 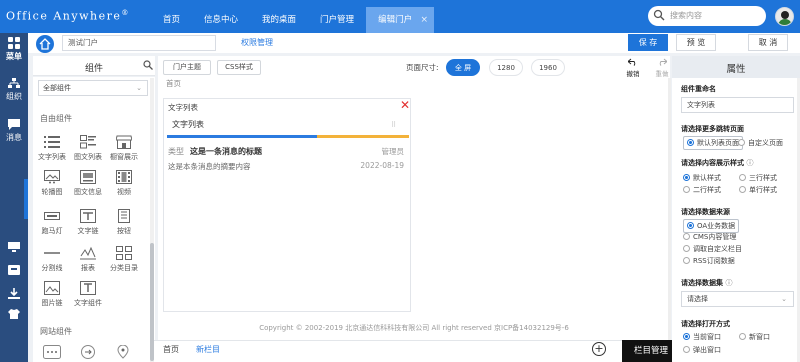 What do you see at coordinates (648, 42) in the screenshot?
I see `save-button: 保 存` at bounding box center [648, 42].